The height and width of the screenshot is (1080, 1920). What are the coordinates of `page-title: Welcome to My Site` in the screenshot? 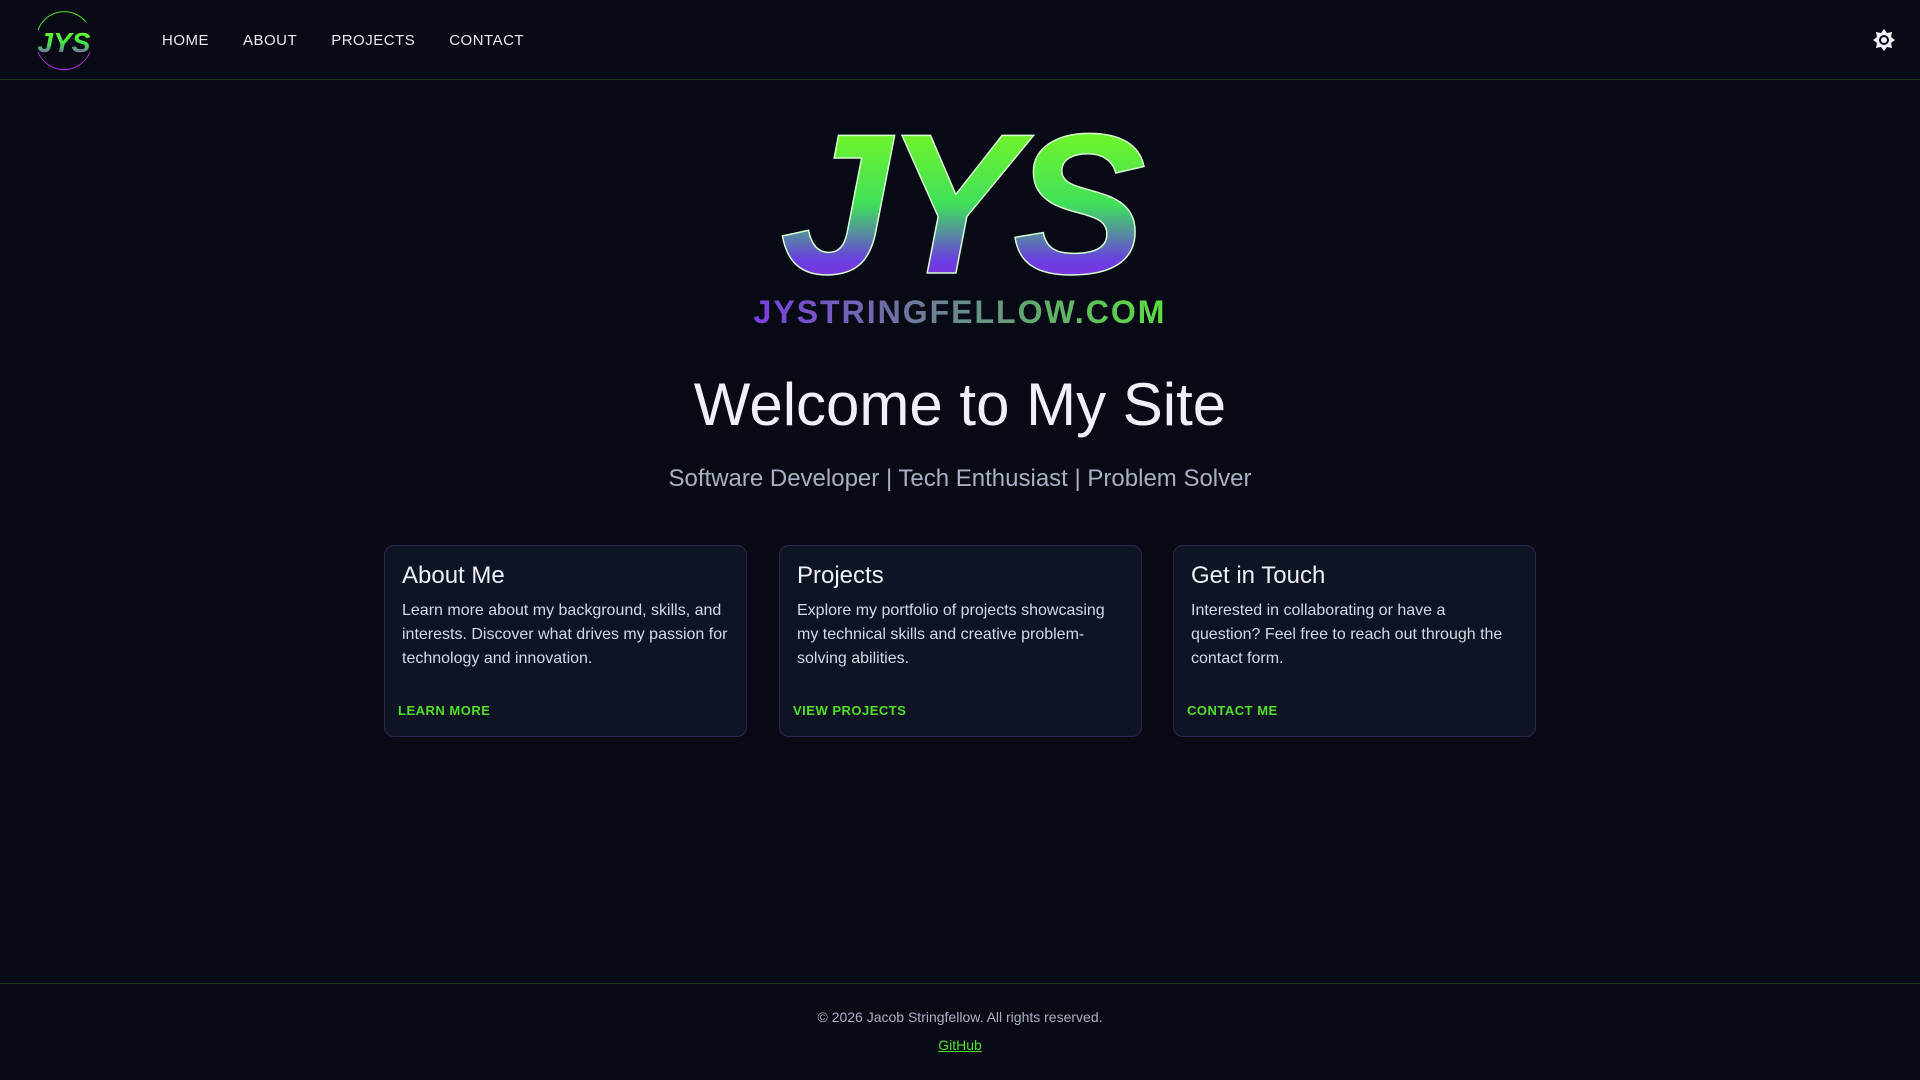 It's located at (960, 404).